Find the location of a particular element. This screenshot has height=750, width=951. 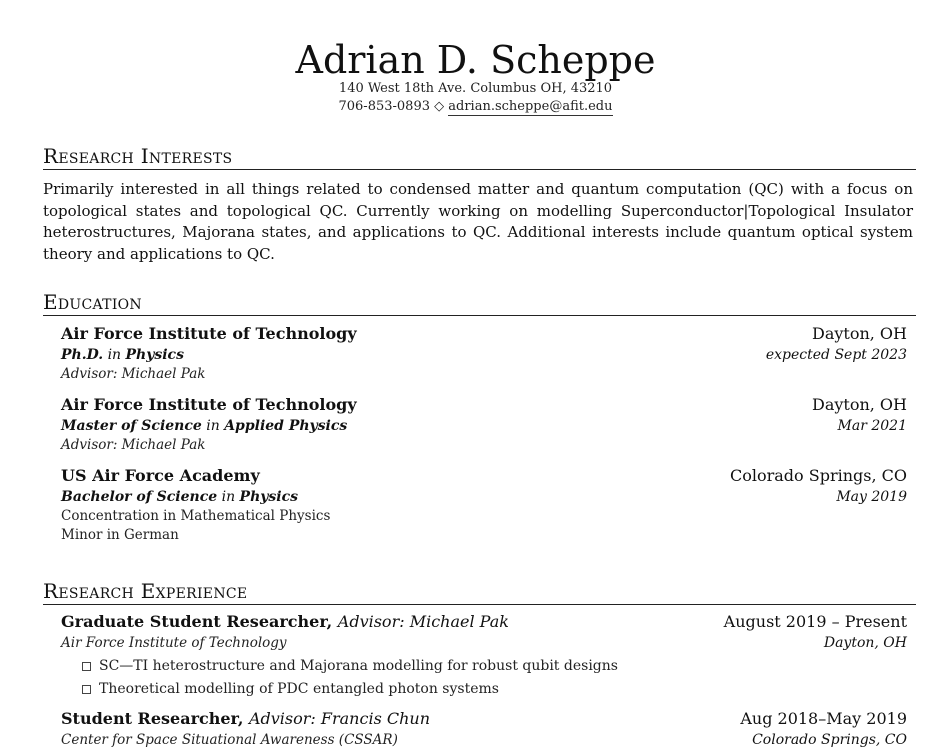

section-title-research-experience: Research Experience is located at coordinates (479, 592).